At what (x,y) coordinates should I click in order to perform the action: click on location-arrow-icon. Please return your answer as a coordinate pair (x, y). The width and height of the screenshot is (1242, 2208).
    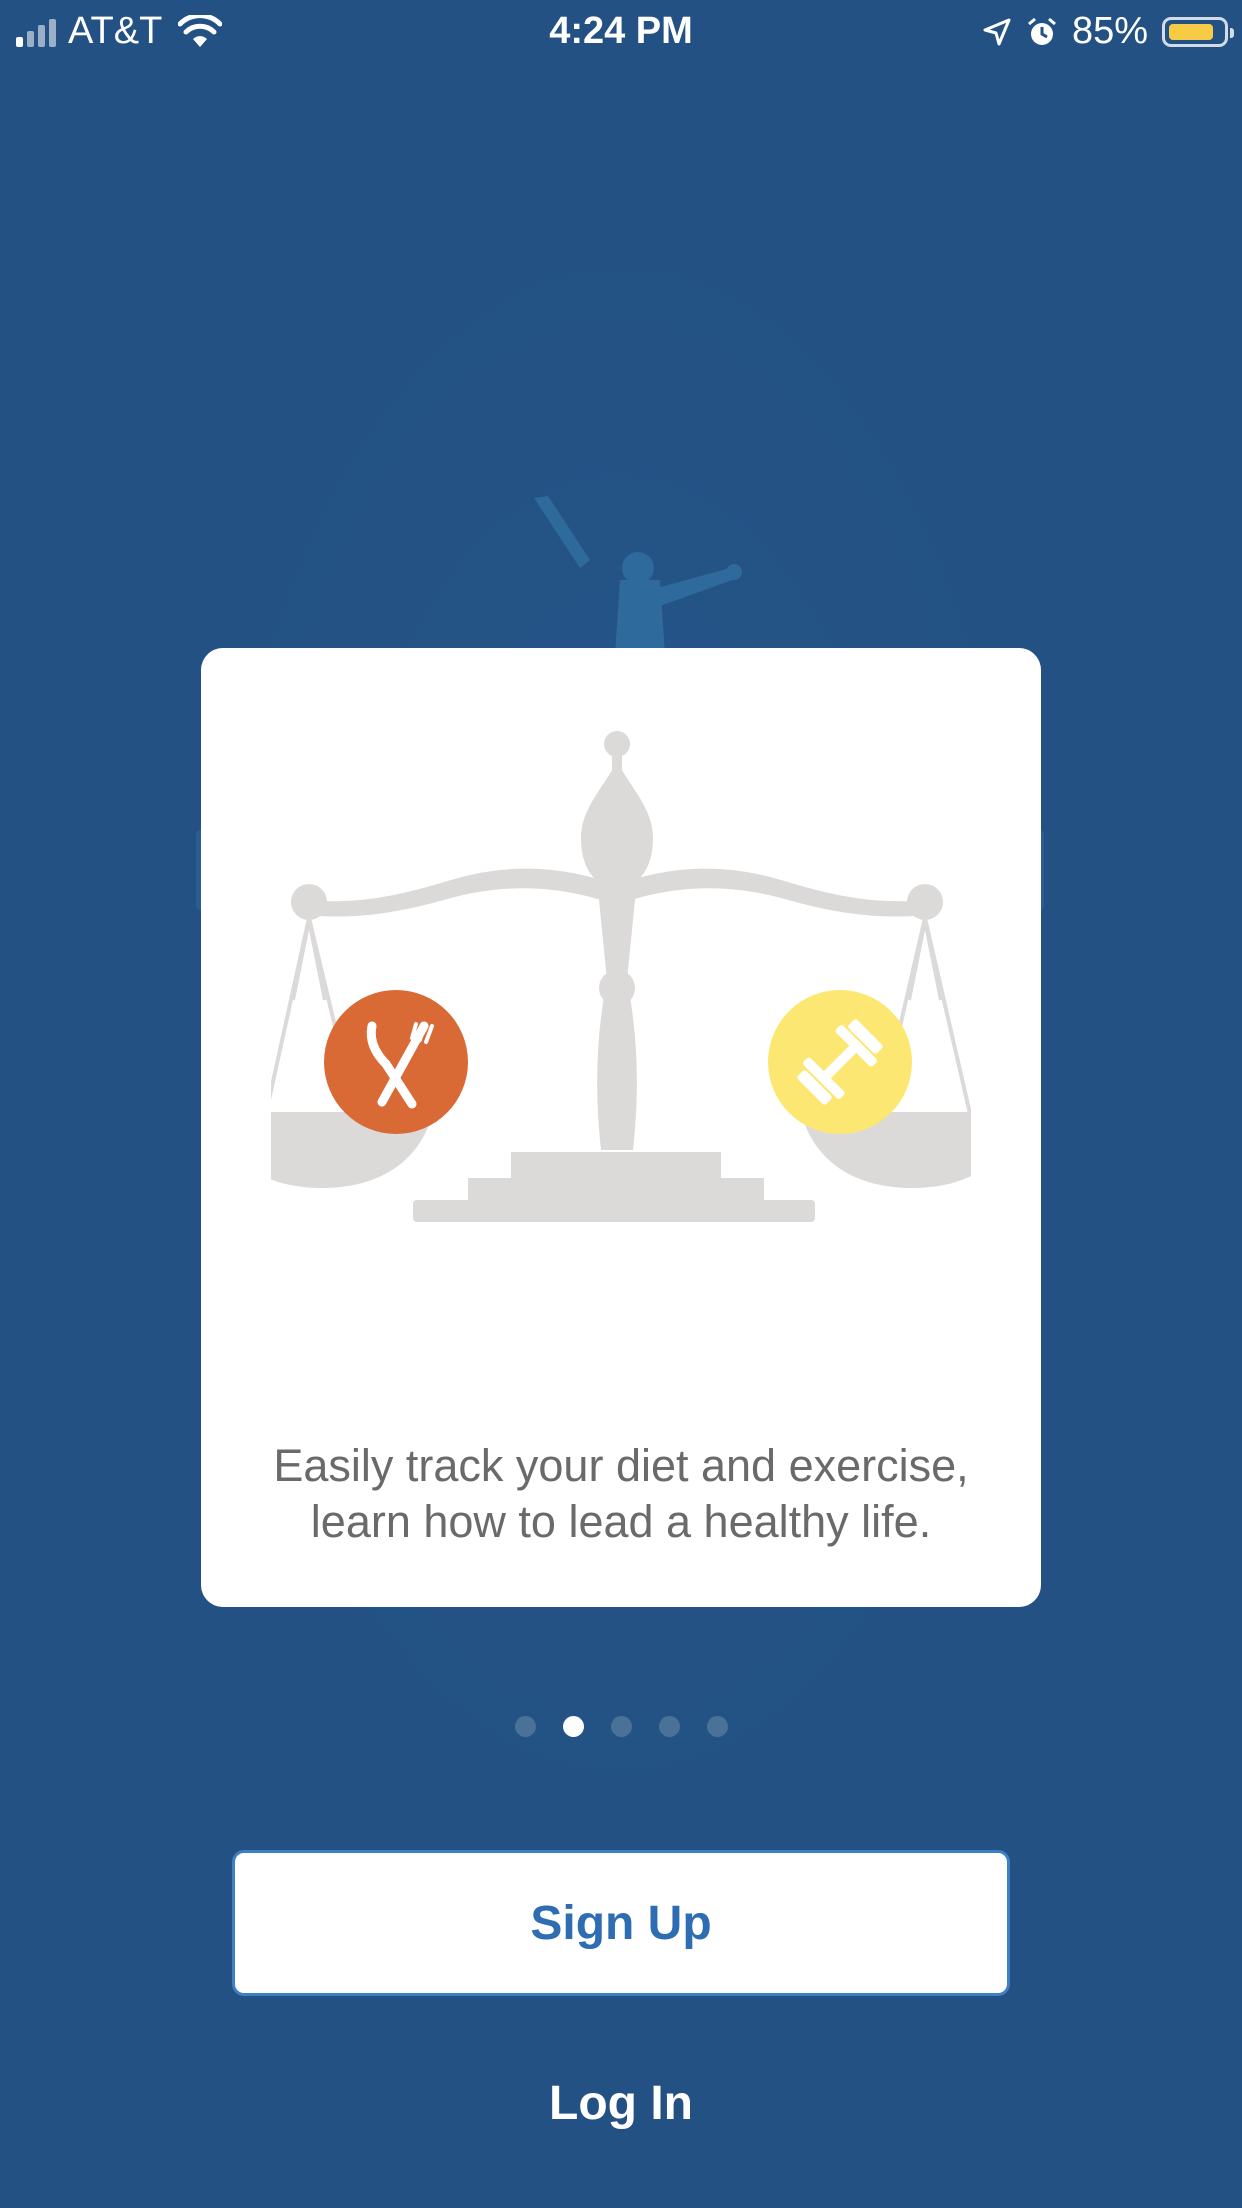
    Looking at the image, I should click on (997, 31).